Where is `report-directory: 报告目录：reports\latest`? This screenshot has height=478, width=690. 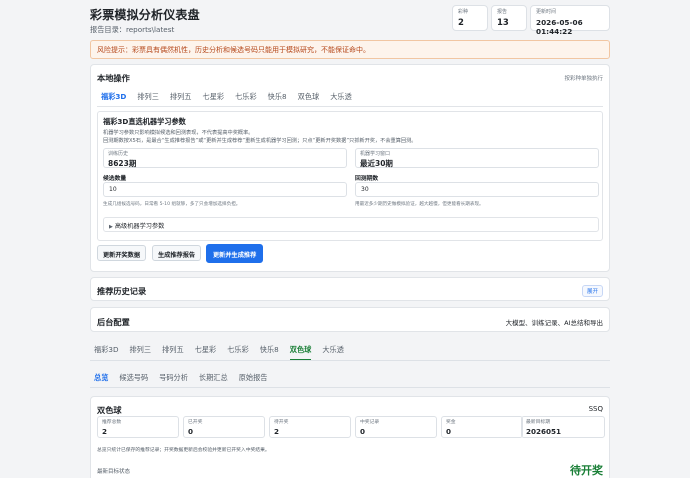
report-directory: 报告目录：reports\latest is located at coordinates (132, 29).